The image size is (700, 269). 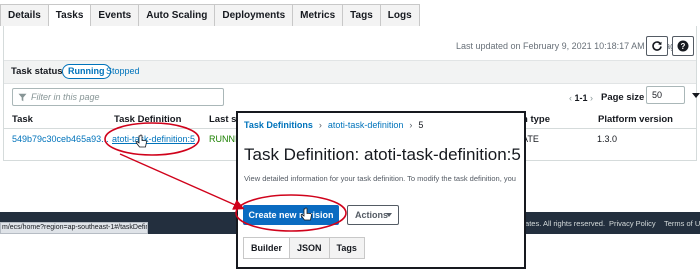 I want to click on page-size-value: 50, so click(x=657, y=95).